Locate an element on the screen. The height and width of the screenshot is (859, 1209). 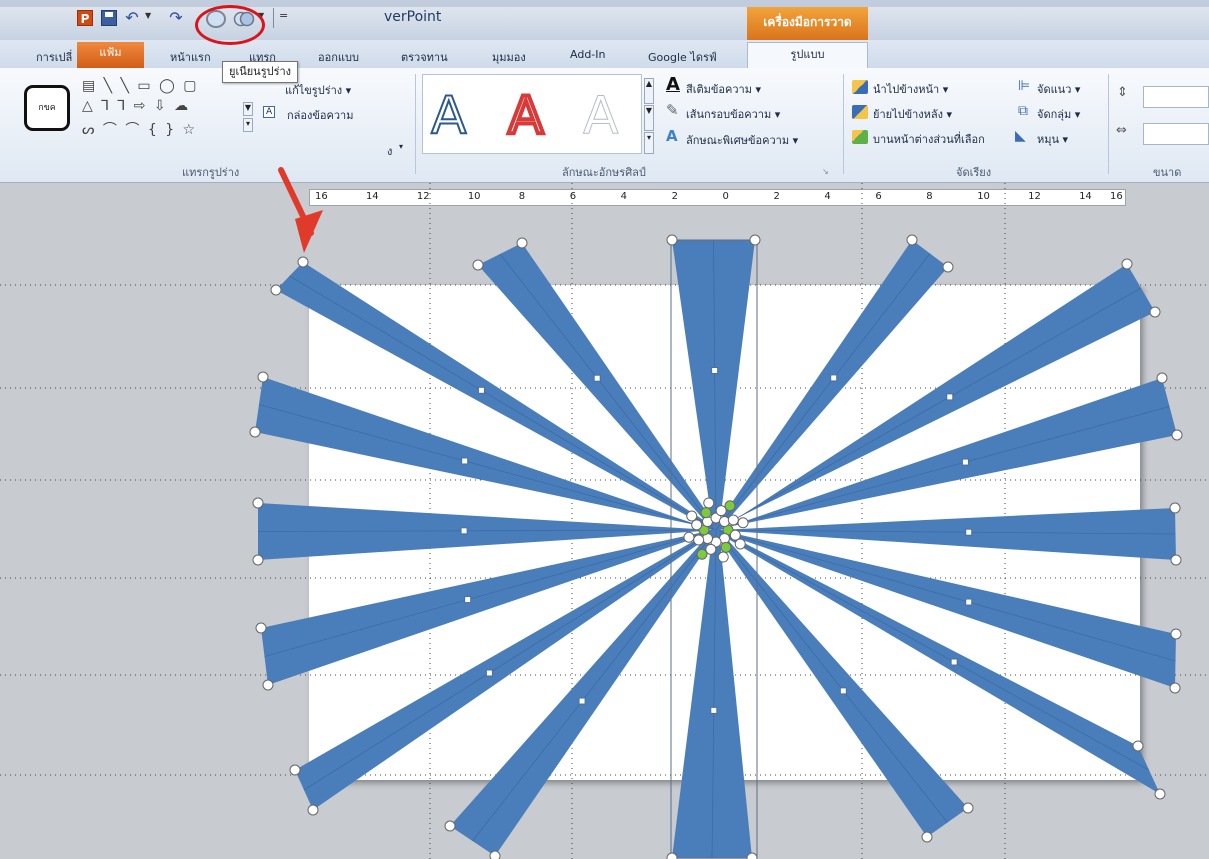
tab-design: ออกแบบ is located at coordinates (338, 57).